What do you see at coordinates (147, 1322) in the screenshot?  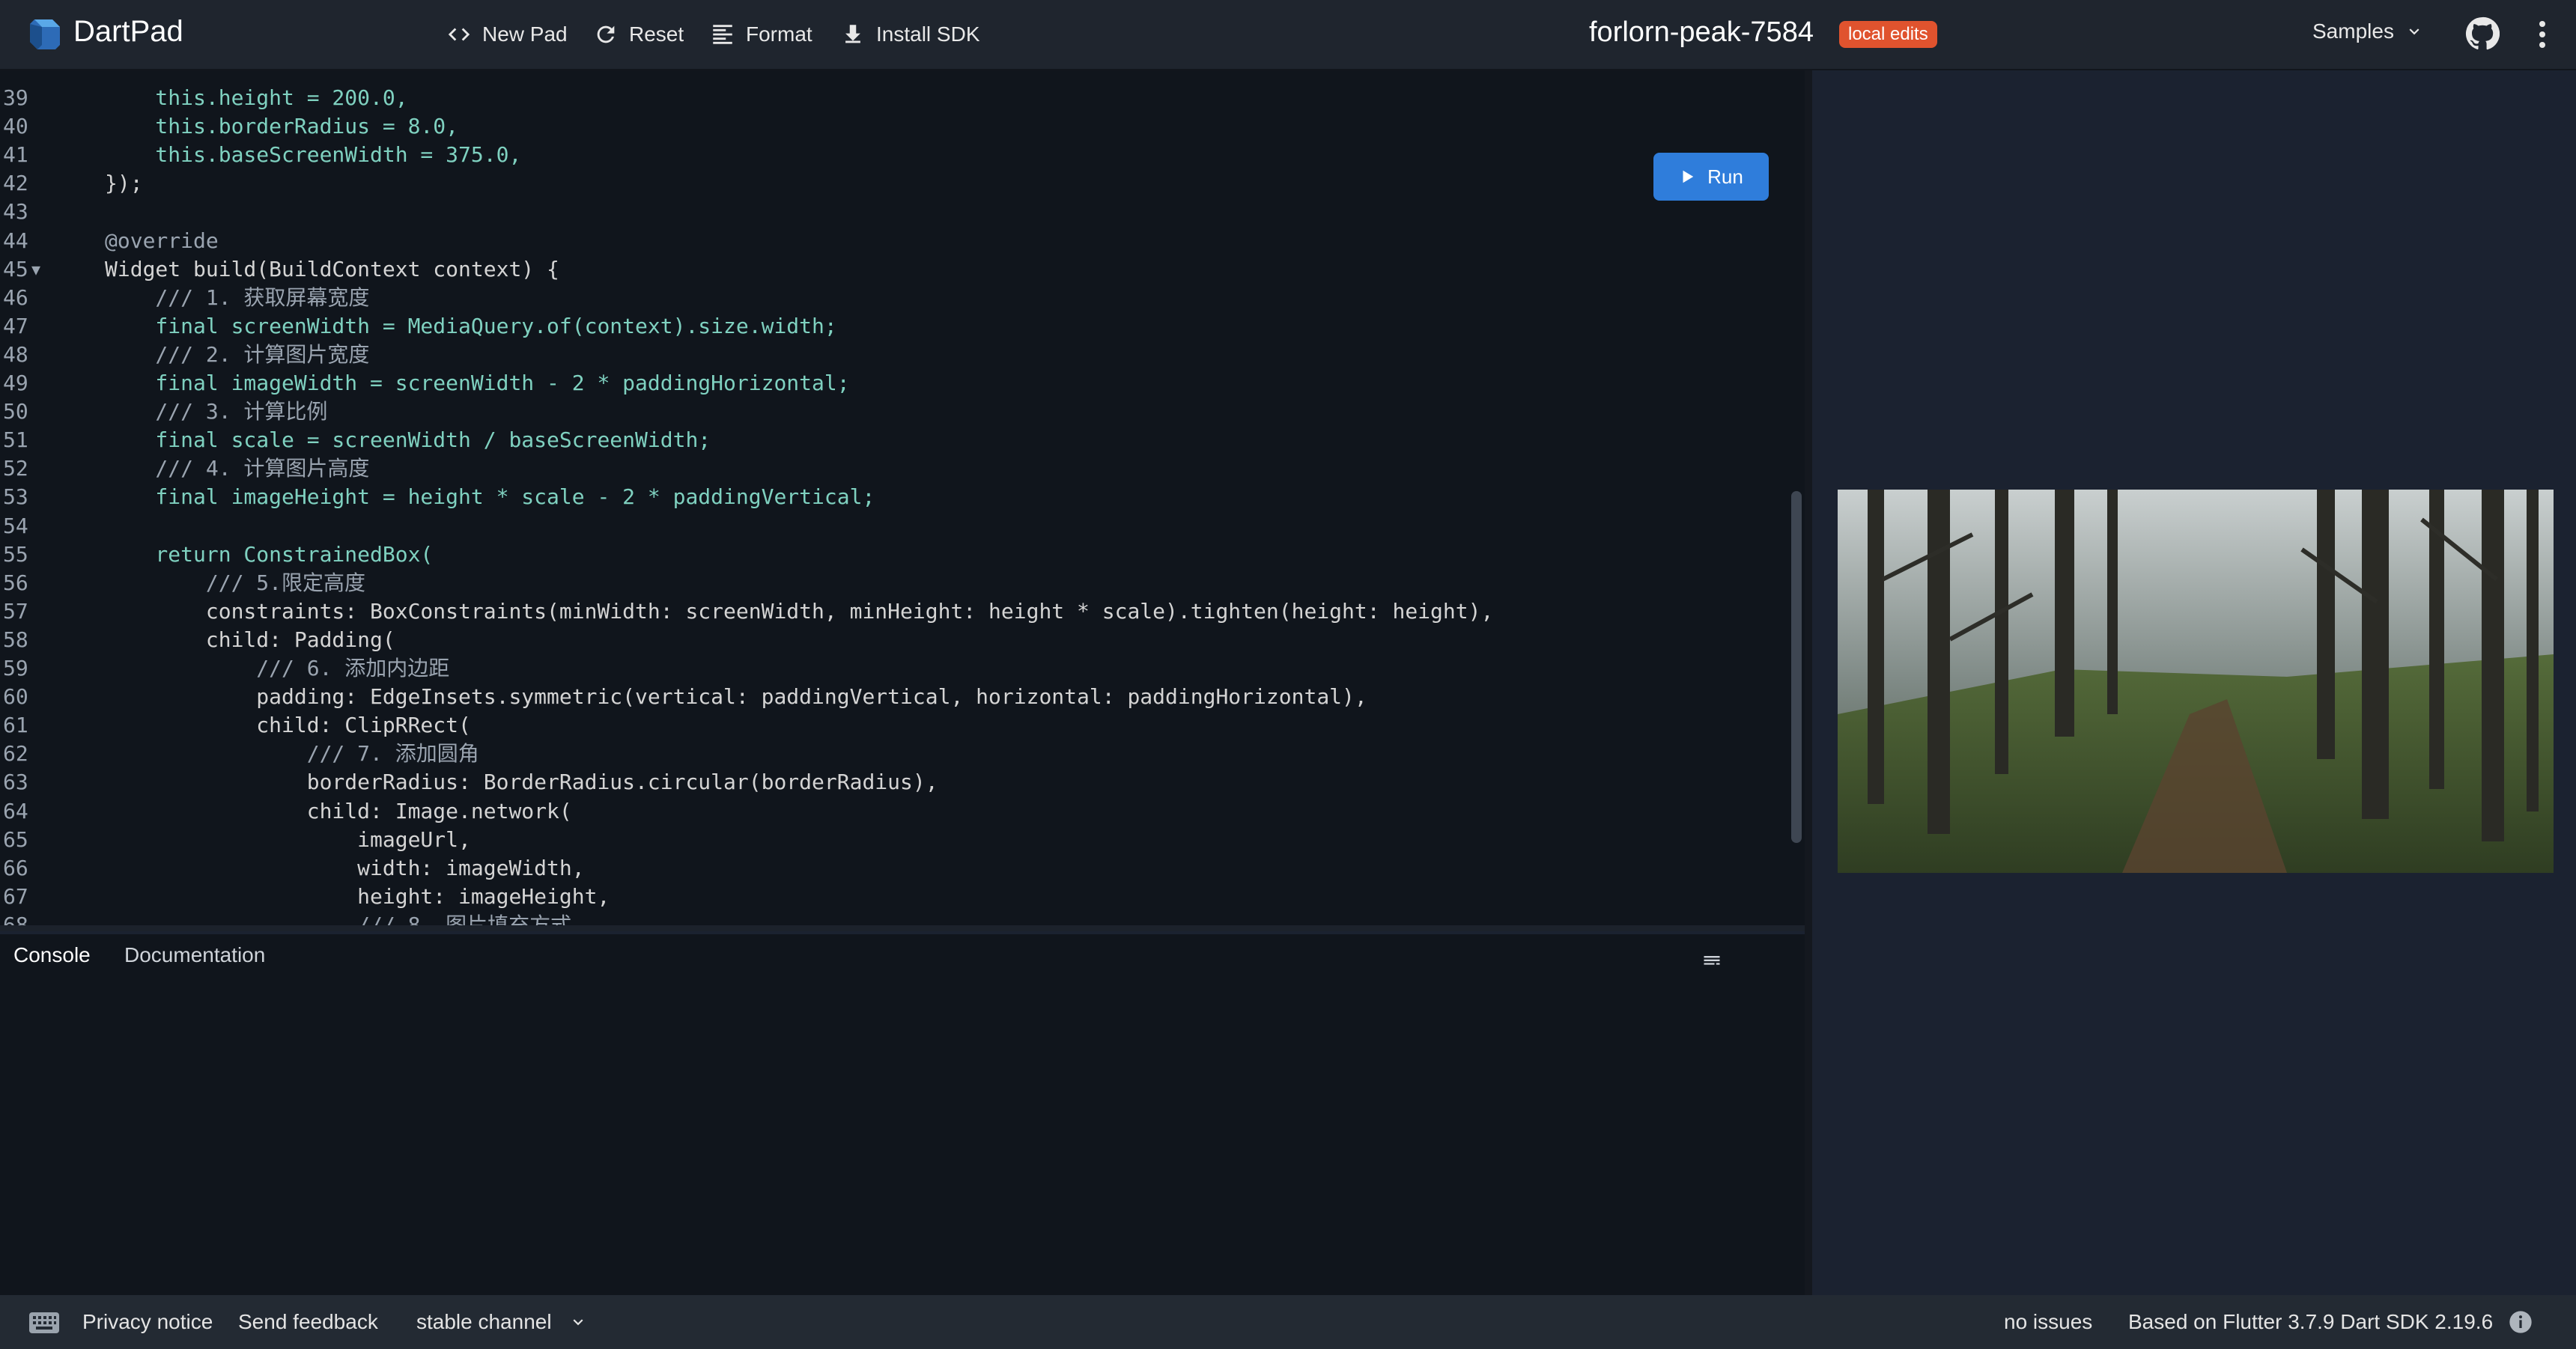 I see `privacy-notice-link: Privacy notice` at bounding box center [147, 1322].